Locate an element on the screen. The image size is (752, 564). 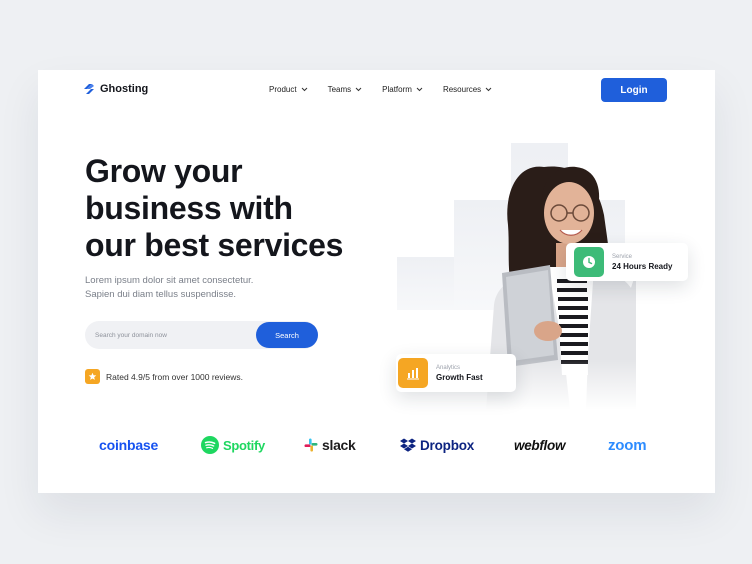
main-nav: Product Teams Platform Resources is located at coordinates (380, 89).